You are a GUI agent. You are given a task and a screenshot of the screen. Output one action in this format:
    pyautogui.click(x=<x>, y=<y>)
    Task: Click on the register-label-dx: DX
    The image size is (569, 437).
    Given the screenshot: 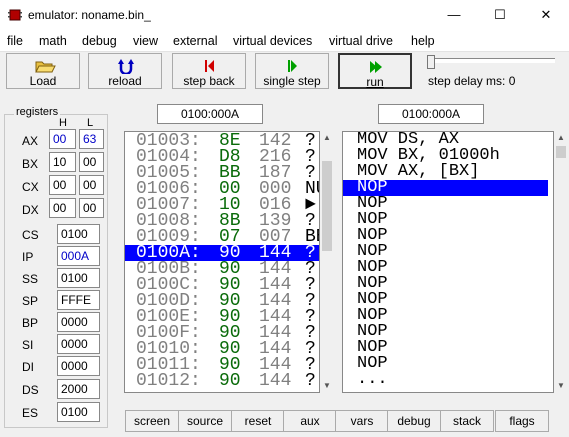 What is the action you would take?
    pyautogui.click(x=30, y=210)
    